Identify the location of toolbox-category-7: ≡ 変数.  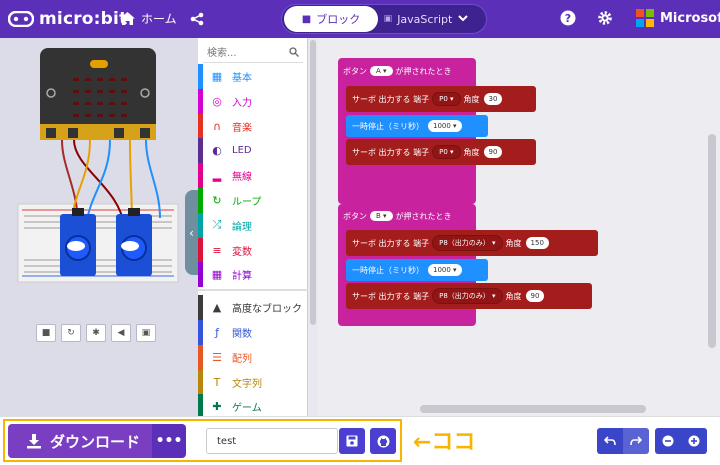
(253, 250).